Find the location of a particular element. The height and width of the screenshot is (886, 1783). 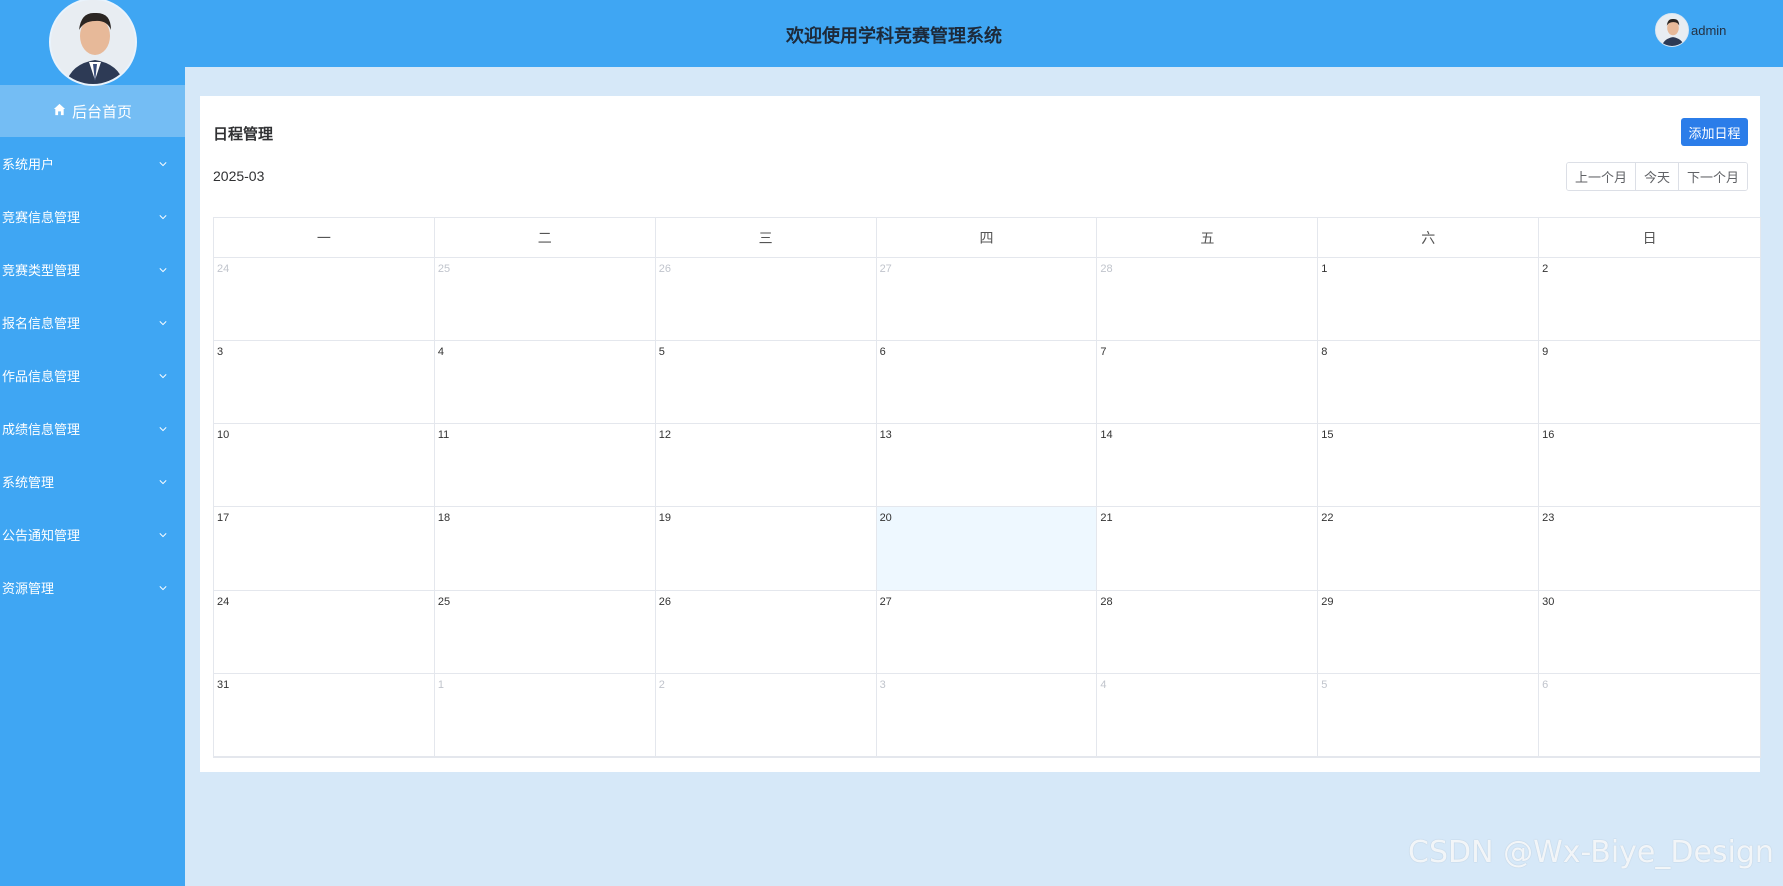

month-nav: 上一个月 今天 下一个月 is located at coordinates (1656, 176).